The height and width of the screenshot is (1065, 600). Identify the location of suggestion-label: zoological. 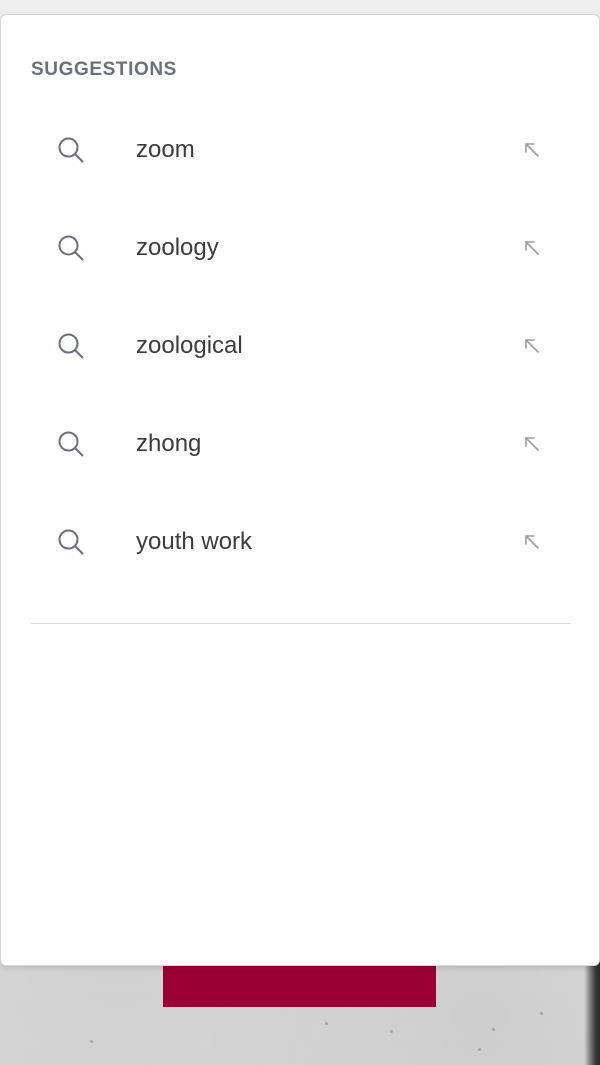
(189, 345).